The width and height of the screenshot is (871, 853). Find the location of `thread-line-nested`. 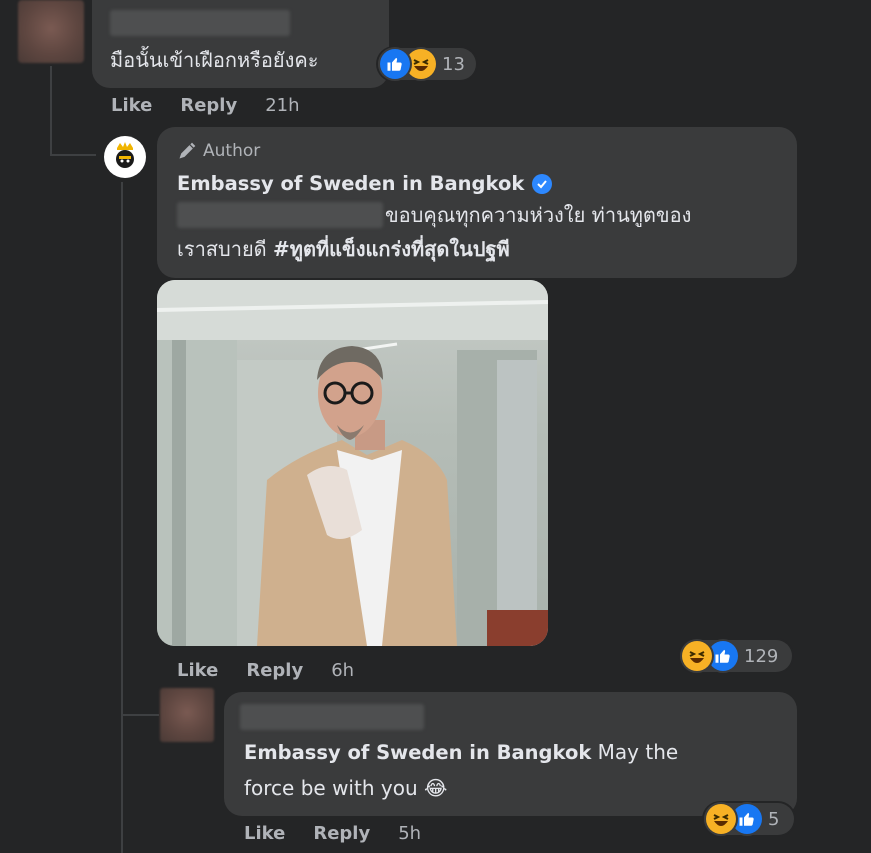

thread-line-nested is located at coordinates (122, 517).